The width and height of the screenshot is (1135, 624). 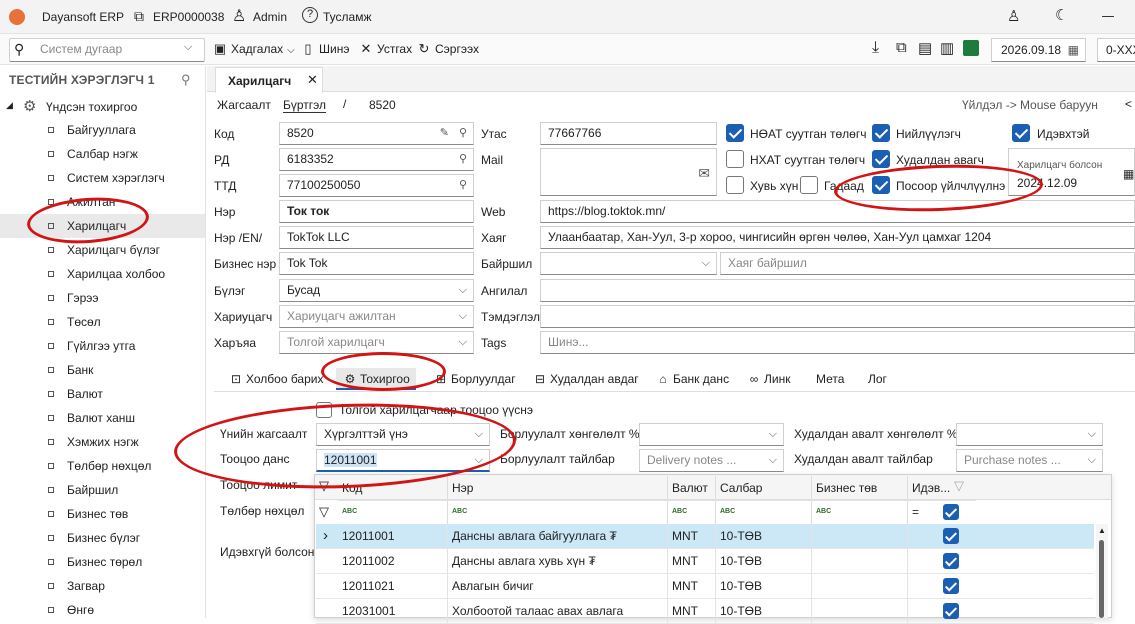 I want to click on sidebar-item: Хэмжих нэгж, so click(x=102, y=442).